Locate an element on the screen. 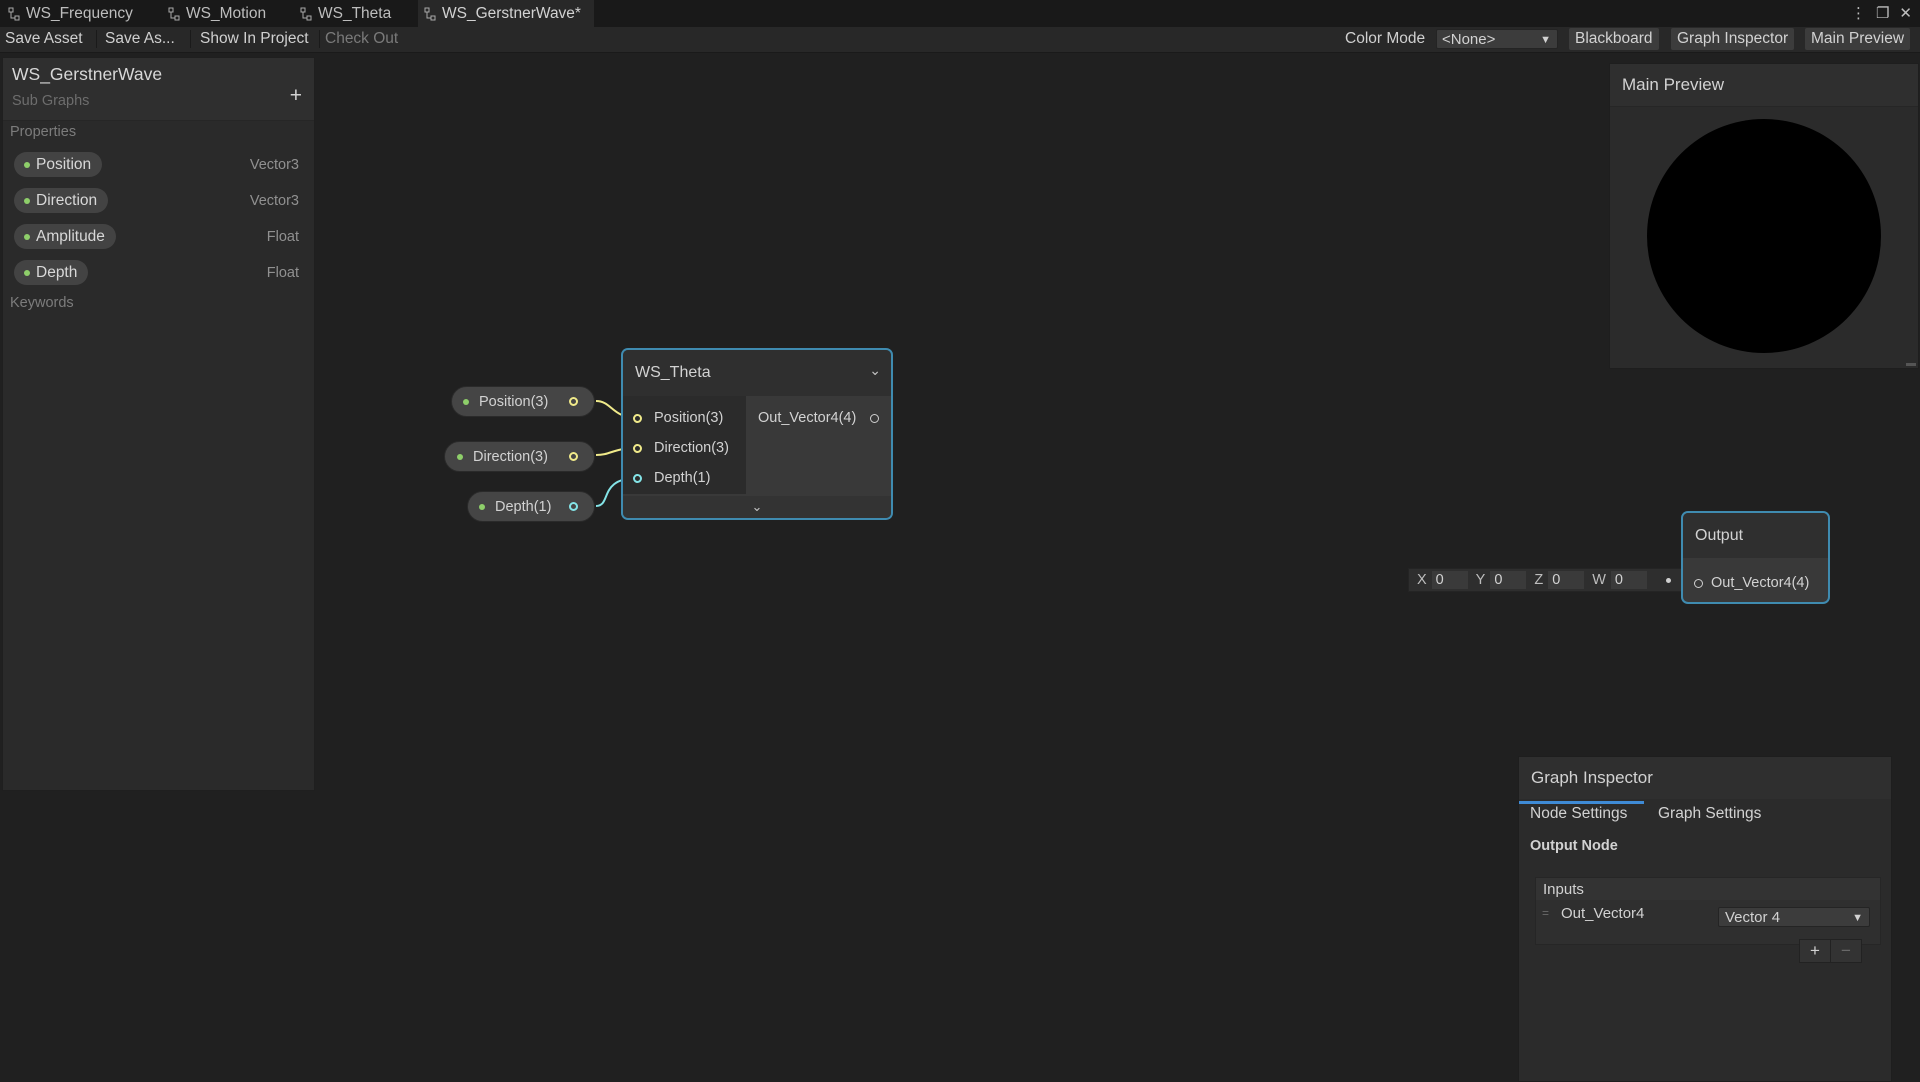  inputs-header-bg is located at coordinates (1708, 889).